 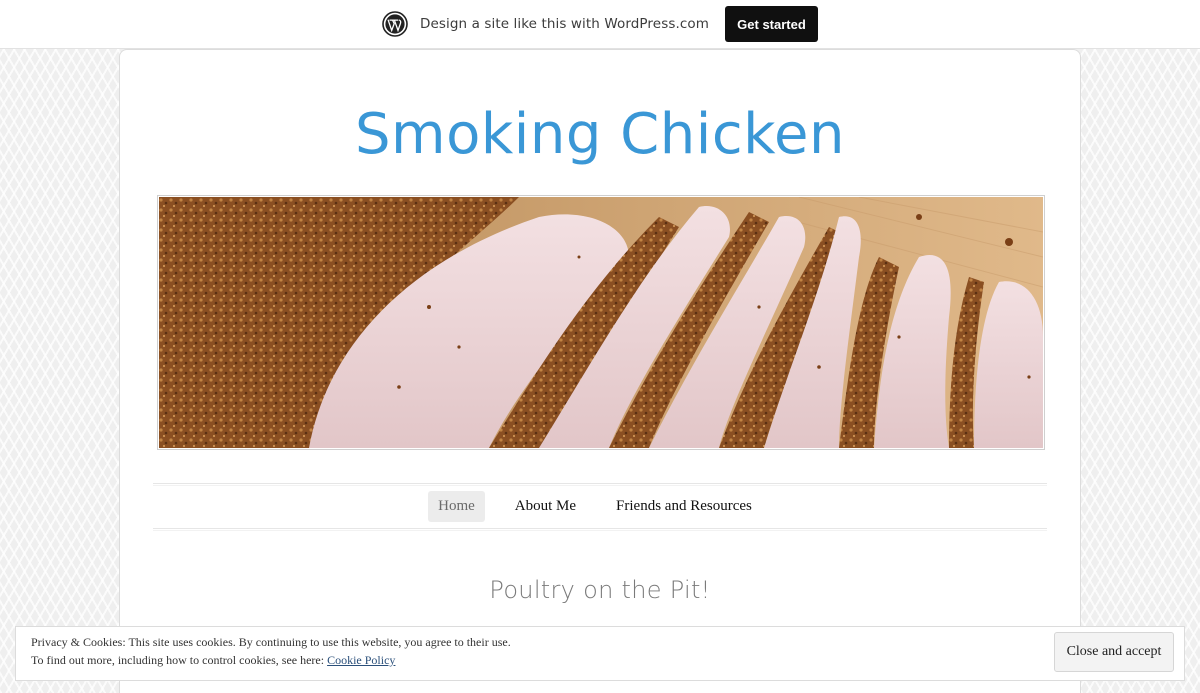 I want to click on nav-item-friends-and-resources: Friends and Resources, so click(x=684, y=506).